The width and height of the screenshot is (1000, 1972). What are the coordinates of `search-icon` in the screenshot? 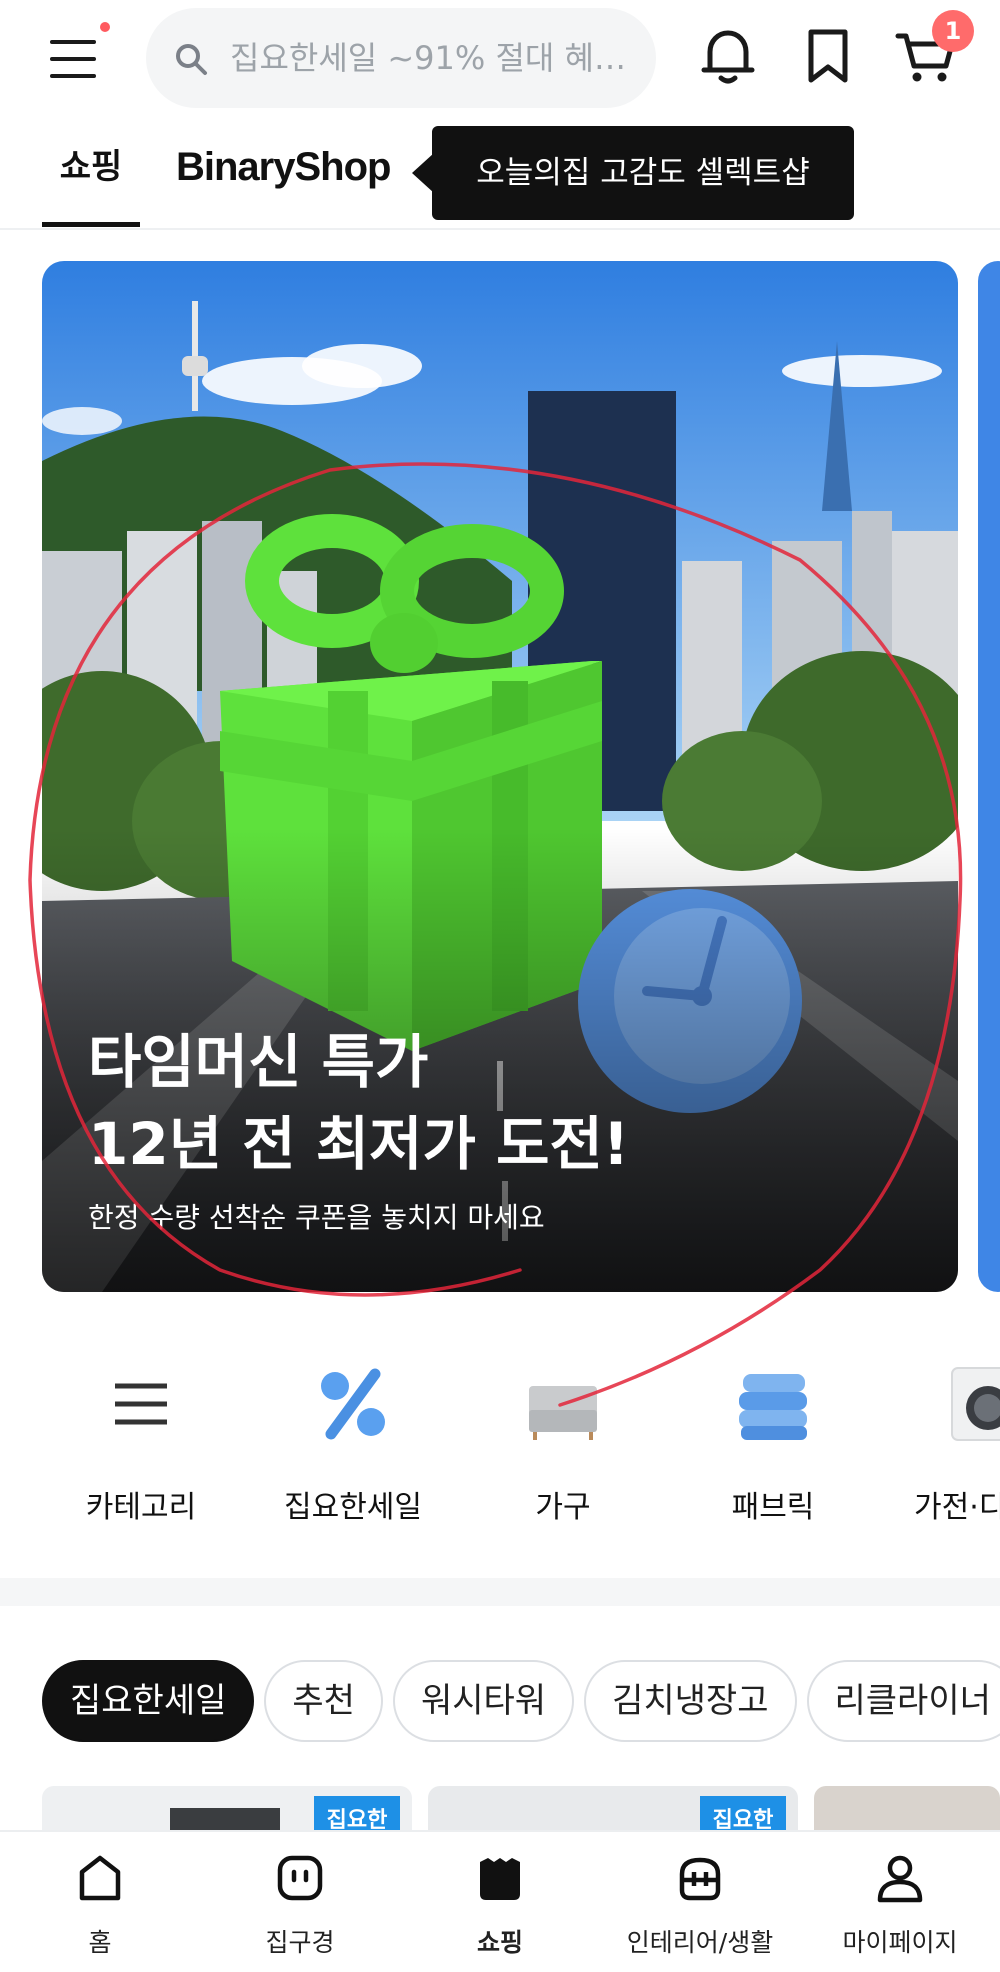 It's located at (191, 59).